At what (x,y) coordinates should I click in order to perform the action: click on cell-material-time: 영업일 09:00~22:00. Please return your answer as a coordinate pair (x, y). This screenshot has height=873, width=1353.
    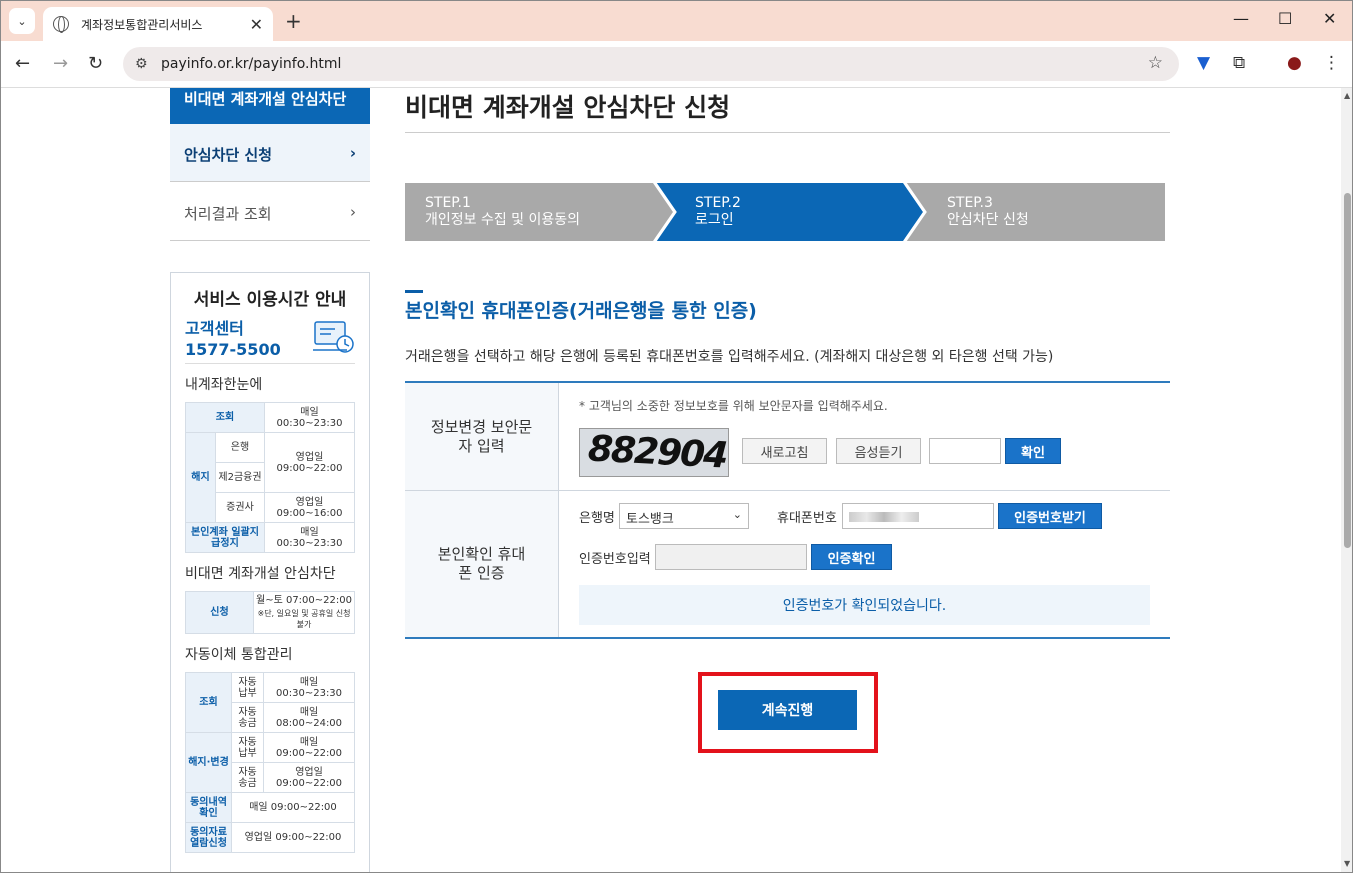
    Looking at the image, I should click on (293, 837).